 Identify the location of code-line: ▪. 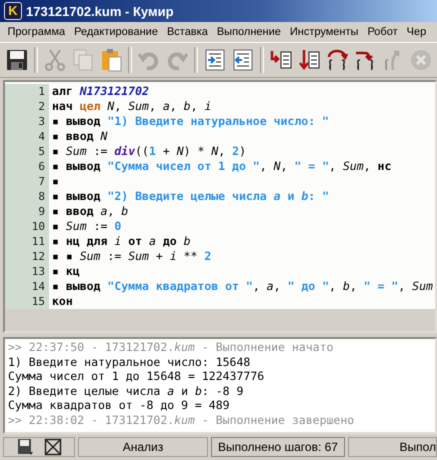
(55, 181).